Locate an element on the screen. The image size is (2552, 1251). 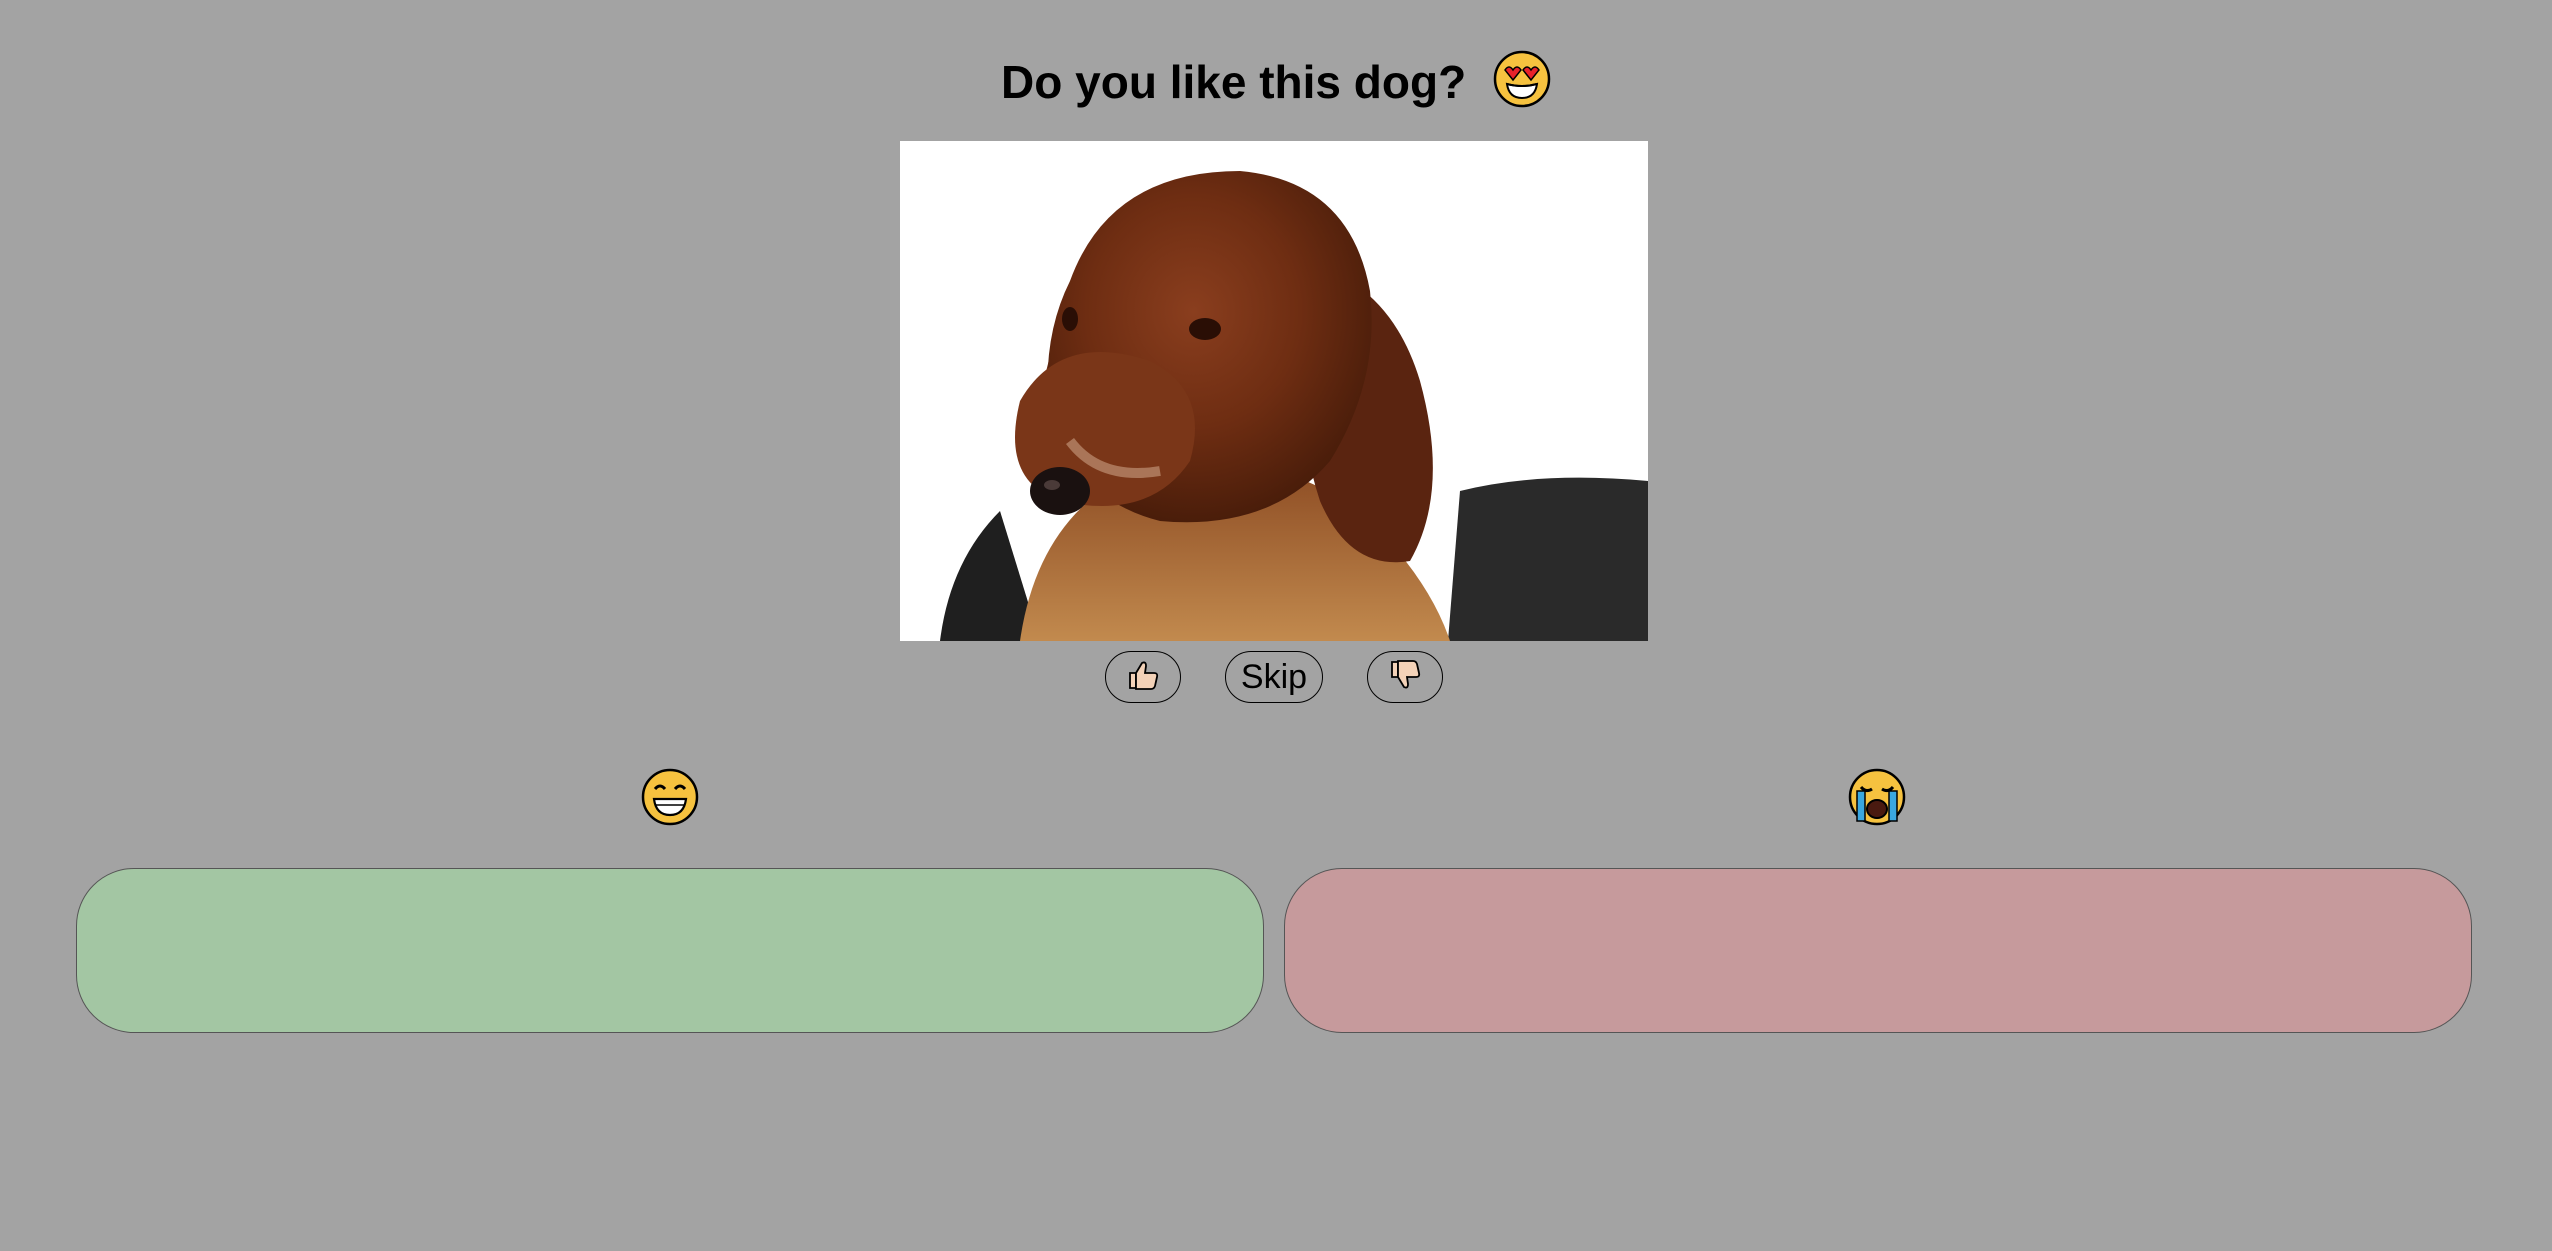
page-title: Do you like this dog? is located at coordinates (1276, 86).